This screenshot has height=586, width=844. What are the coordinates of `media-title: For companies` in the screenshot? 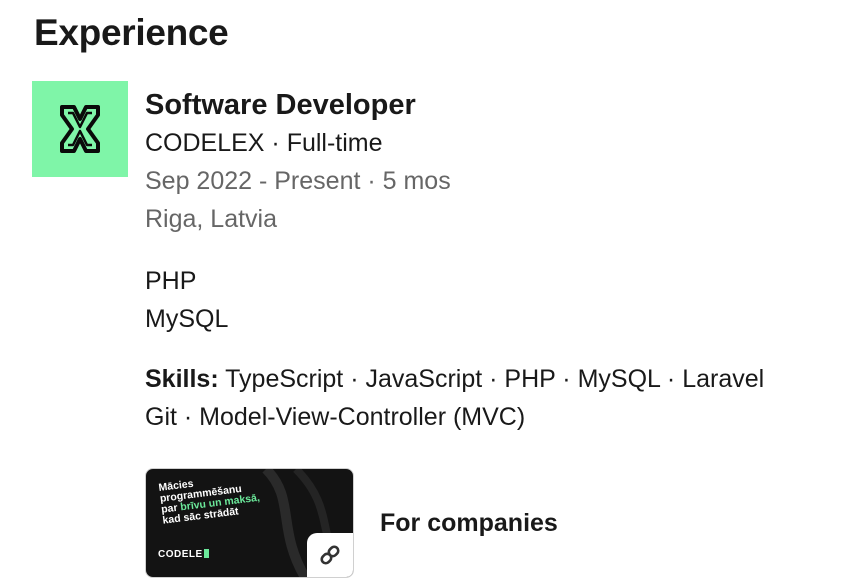 It's located at (469, 523).